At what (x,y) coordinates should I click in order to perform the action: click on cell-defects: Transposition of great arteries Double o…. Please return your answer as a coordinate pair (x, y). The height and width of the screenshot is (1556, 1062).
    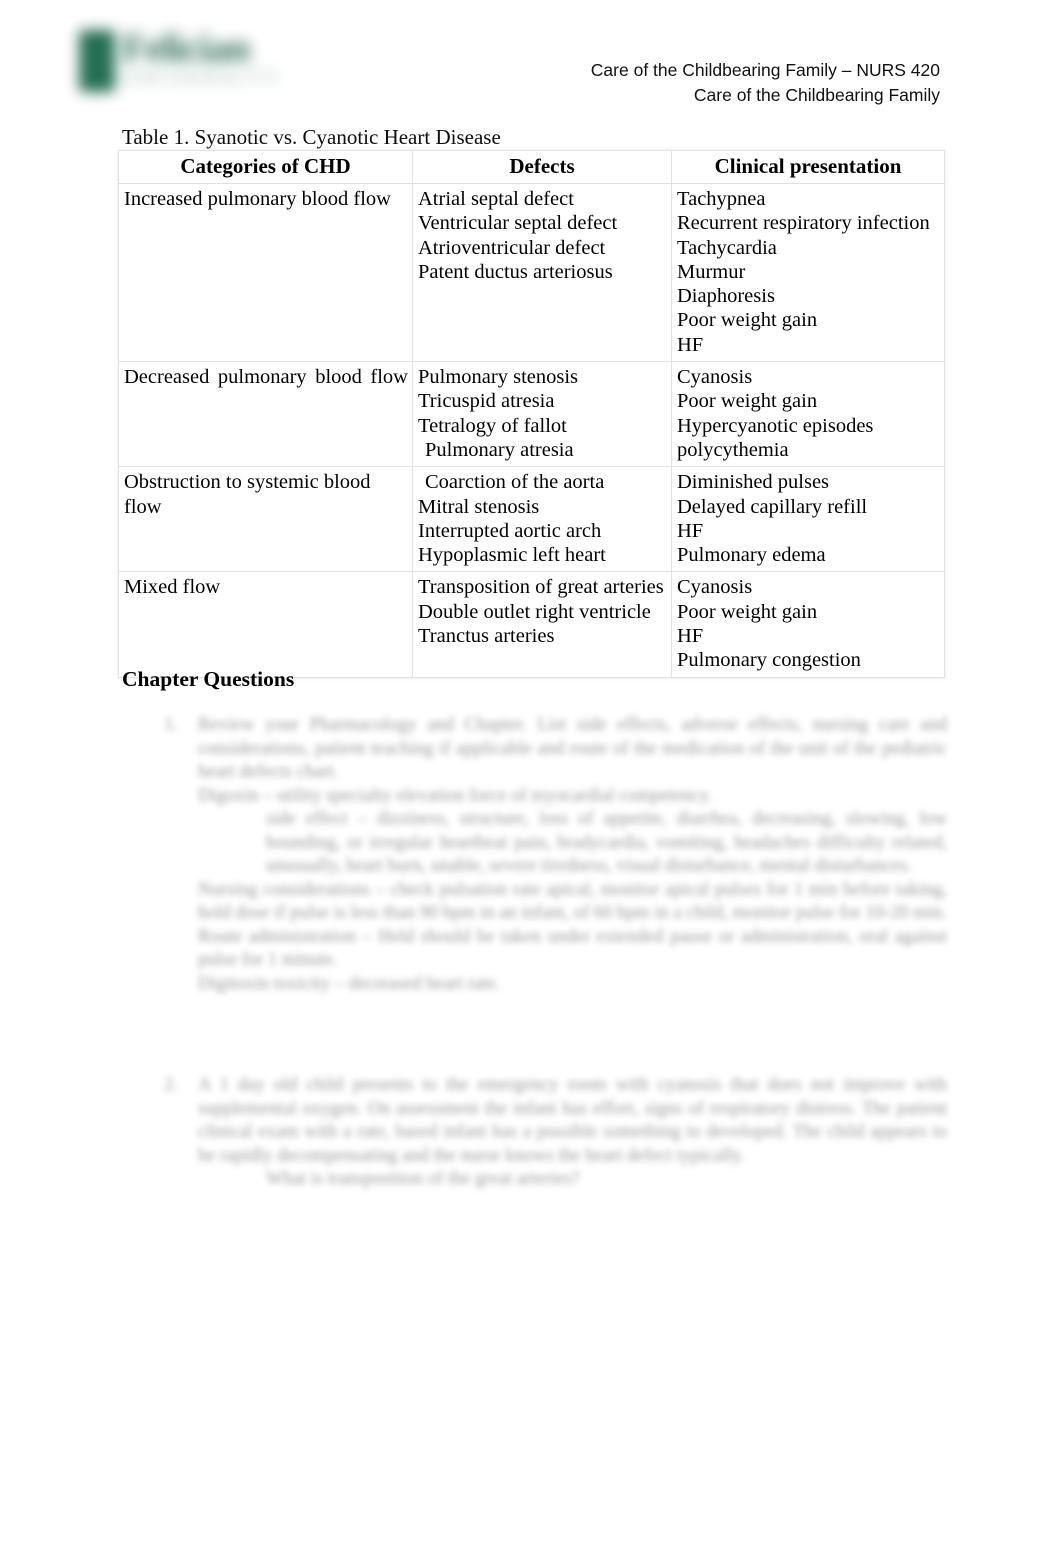
    Looking at the image, I should click on (542, 624).